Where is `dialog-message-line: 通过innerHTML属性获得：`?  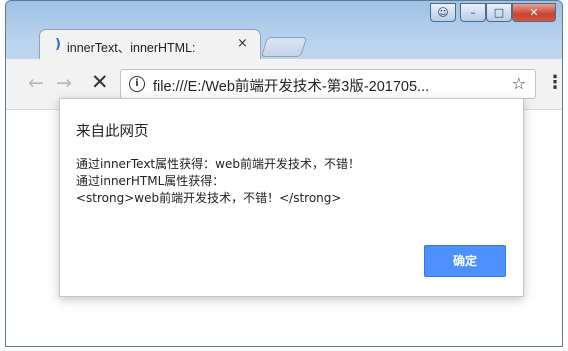
dialog-message-line: 通过innerHTML属性获得： is located at coordinates (150, 181).